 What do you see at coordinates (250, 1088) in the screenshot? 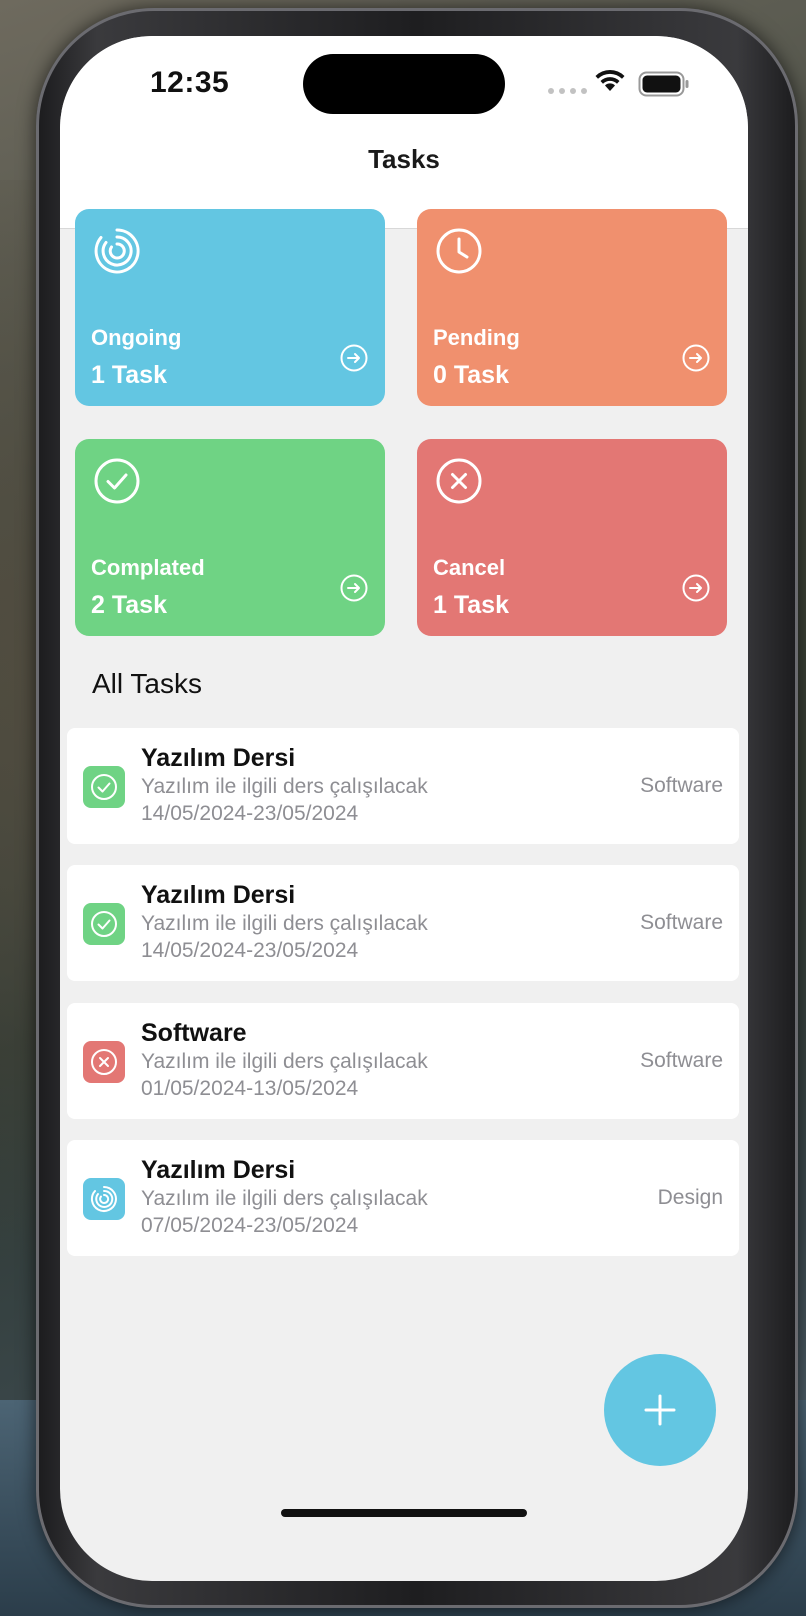
I see `task-dates: 01/05/2024-13/05/2024` at bounding box center [250, 1088].